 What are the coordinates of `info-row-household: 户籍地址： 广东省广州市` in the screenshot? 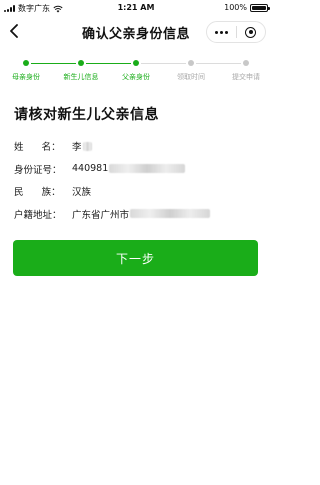 It's located at (139, 214).